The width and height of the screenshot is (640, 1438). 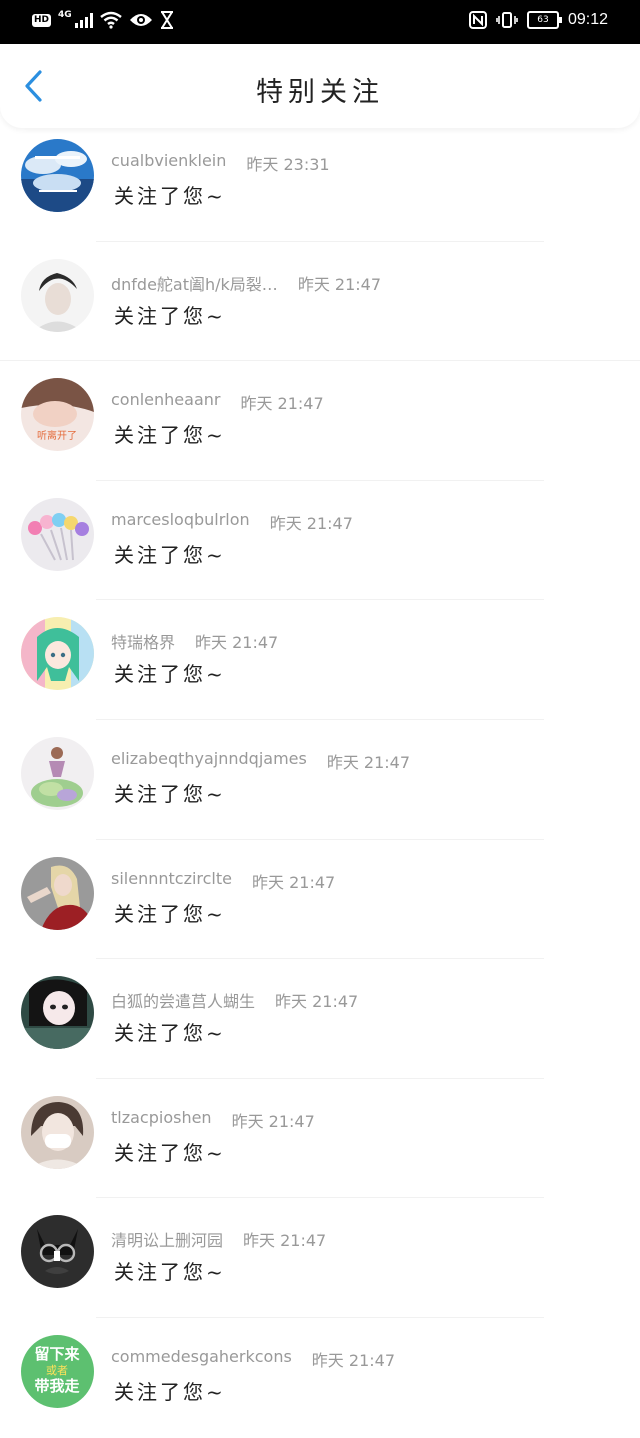 I want to click on user-meta: 白狐的尝遣莒人蝴生 昨天 21:47, so click(x=234, y=1000).